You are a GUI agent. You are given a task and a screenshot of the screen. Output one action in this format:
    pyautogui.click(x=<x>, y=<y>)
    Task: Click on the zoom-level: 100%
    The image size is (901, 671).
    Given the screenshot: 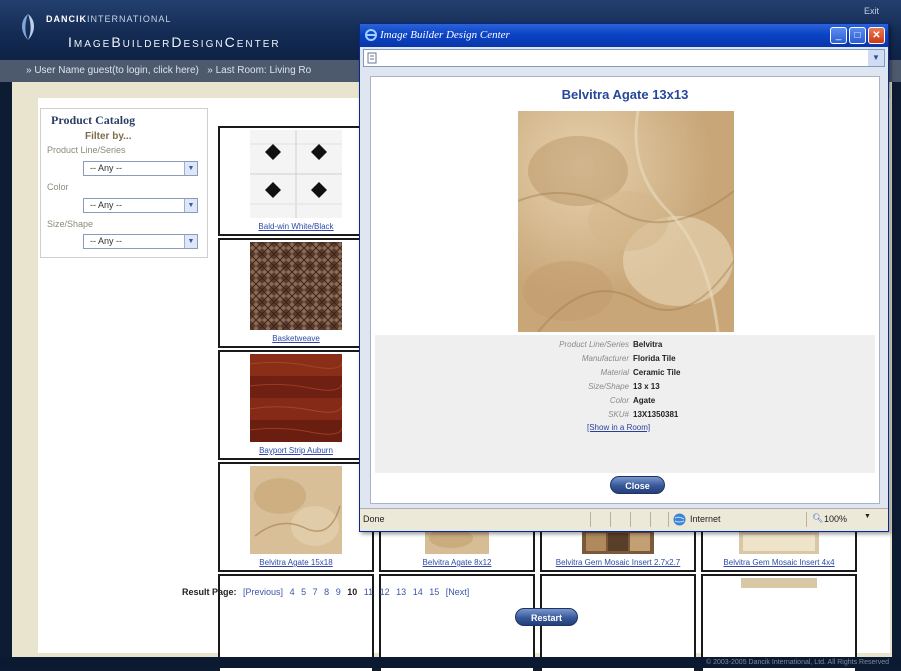 What is the action you would take?
    pyautogui.click(x=835, y=519)
    